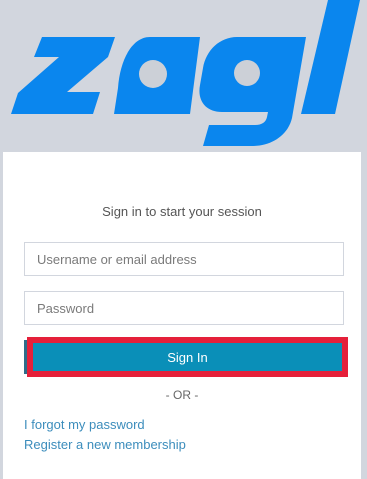 Image resolution: width=367 pixels, height=479 pixels. Describe the element at coordinates (84, 424) in the screenshot. I see `forgot-password-link: I forgot my password` at that location.